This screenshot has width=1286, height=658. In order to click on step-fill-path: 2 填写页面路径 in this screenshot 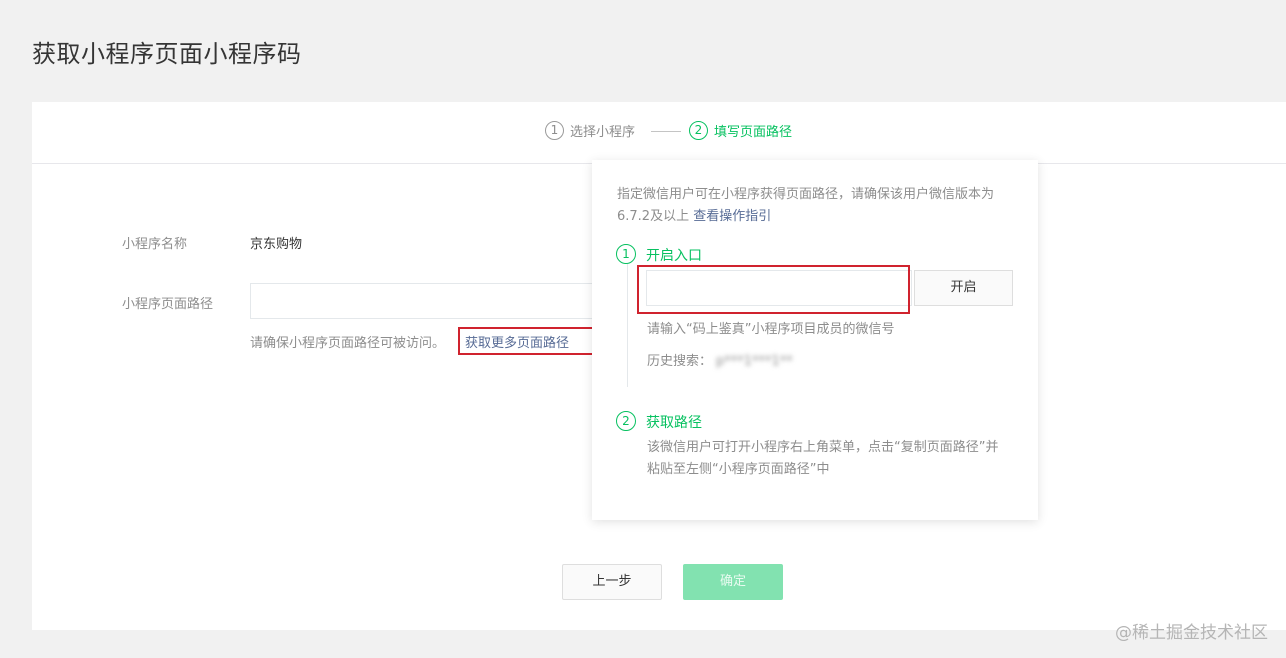, I will do `click(740, 130)`.